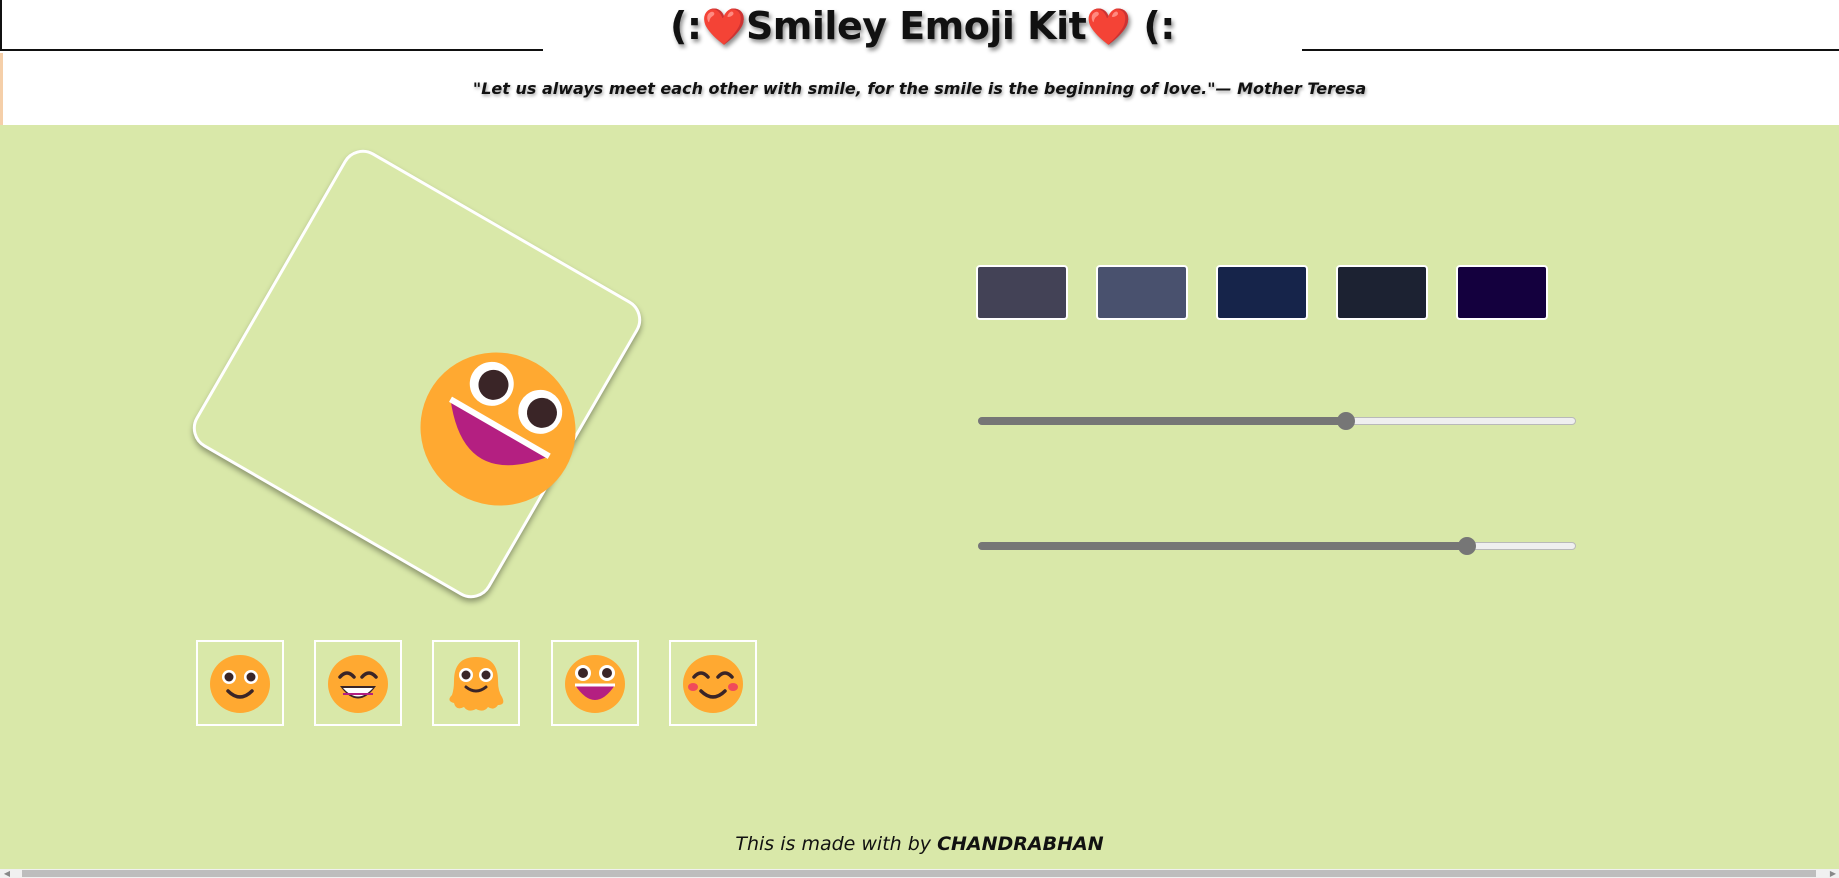 This screenshot has height=878, width=1839. Describe the element at coordinates (1833, 873) in the screenshot. I see `scroll-right-arrow-icon: ▶` at that location.